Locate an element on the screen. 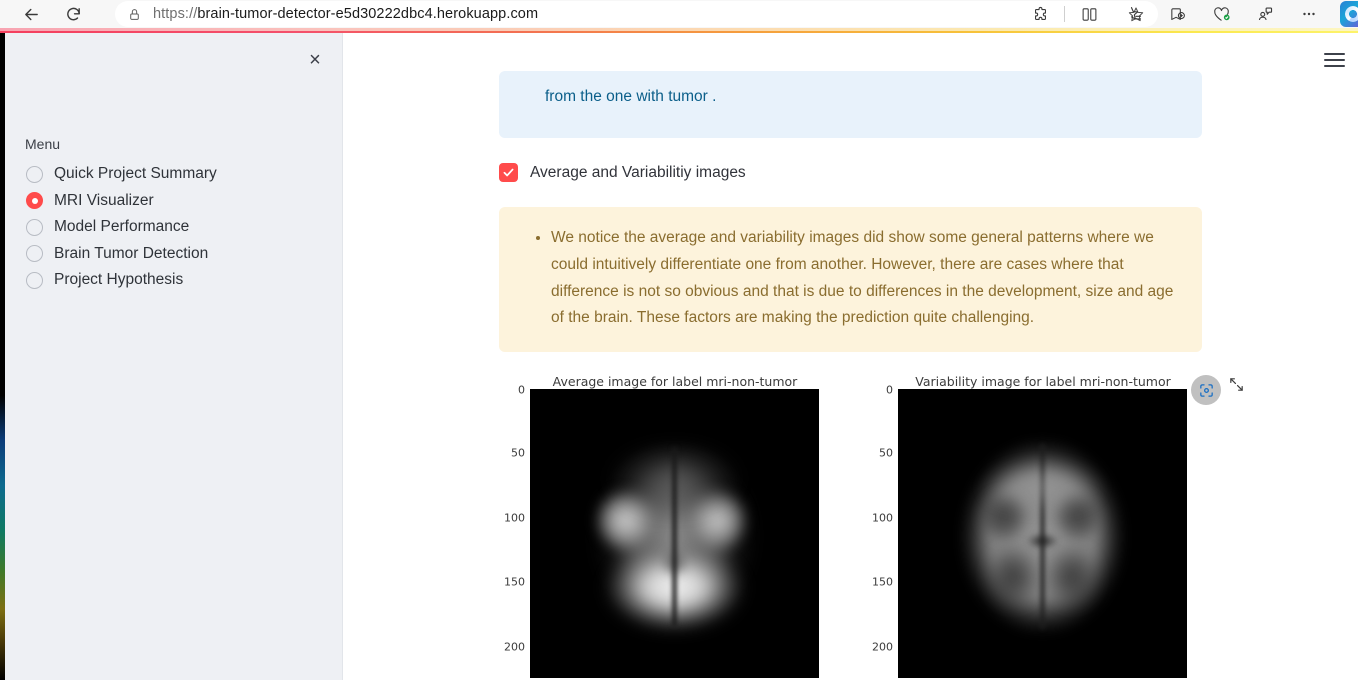  sidebar-item-quick-project-summary: Quick Project Summary is located at coordinates (176, 174).